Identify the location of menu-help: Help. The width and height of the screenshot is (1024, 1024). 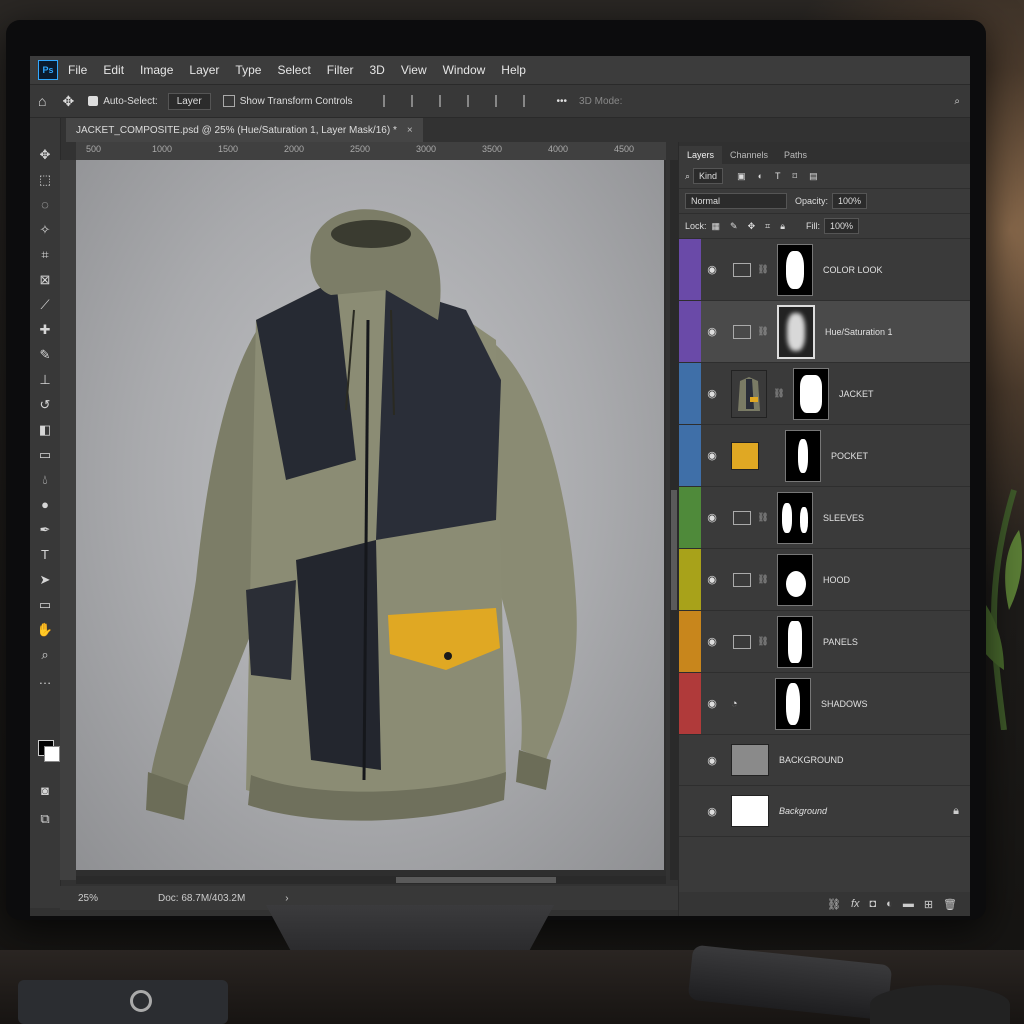
(513, 70).